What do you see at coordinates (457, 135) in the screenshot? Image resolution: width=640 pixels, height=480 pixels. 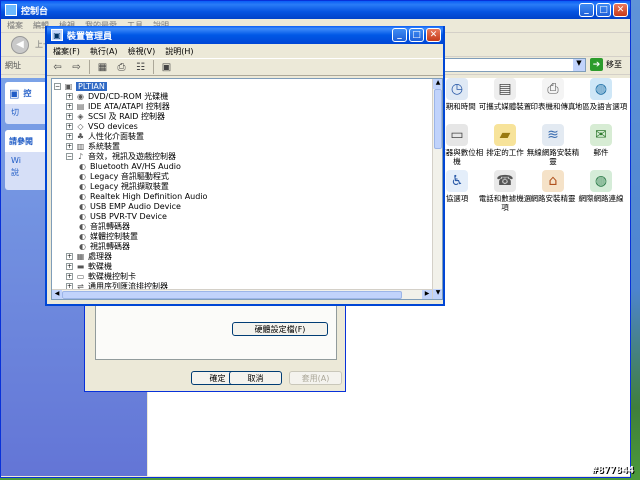 I see `scanner-icon: ▭` at bounding box center [457, 135].